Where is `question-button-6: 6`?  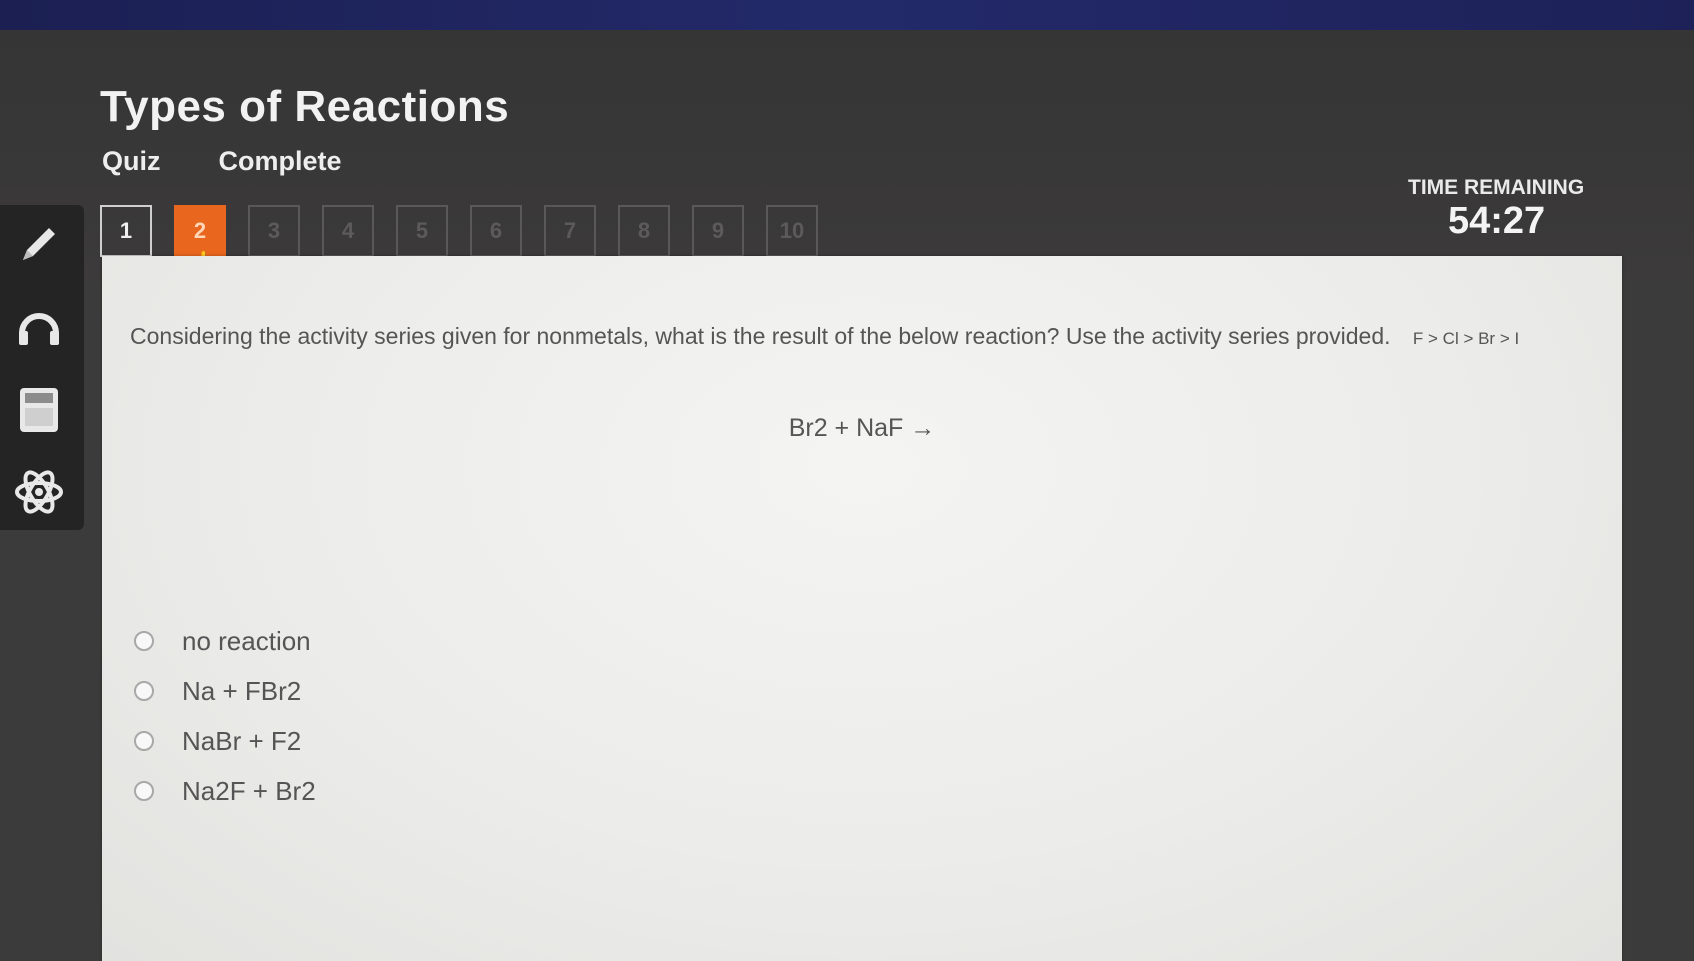 question-button-6: 6 is located at coordinates (496, 231).